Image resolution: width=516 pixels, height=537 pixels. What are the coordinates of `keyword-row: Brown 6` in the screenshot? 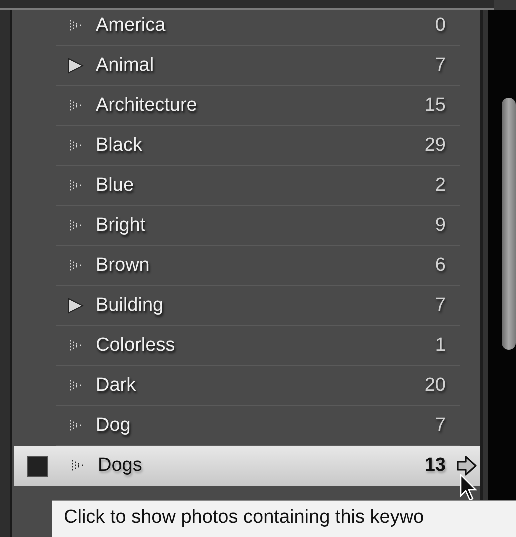 It's located at (246, 266).